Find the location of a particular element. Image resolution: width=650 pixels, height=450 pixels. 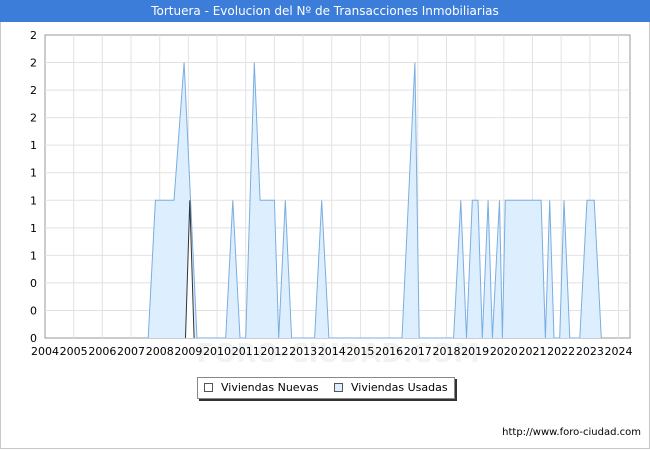

x-tick-label: 2016 is located at coordinates (389, 351).